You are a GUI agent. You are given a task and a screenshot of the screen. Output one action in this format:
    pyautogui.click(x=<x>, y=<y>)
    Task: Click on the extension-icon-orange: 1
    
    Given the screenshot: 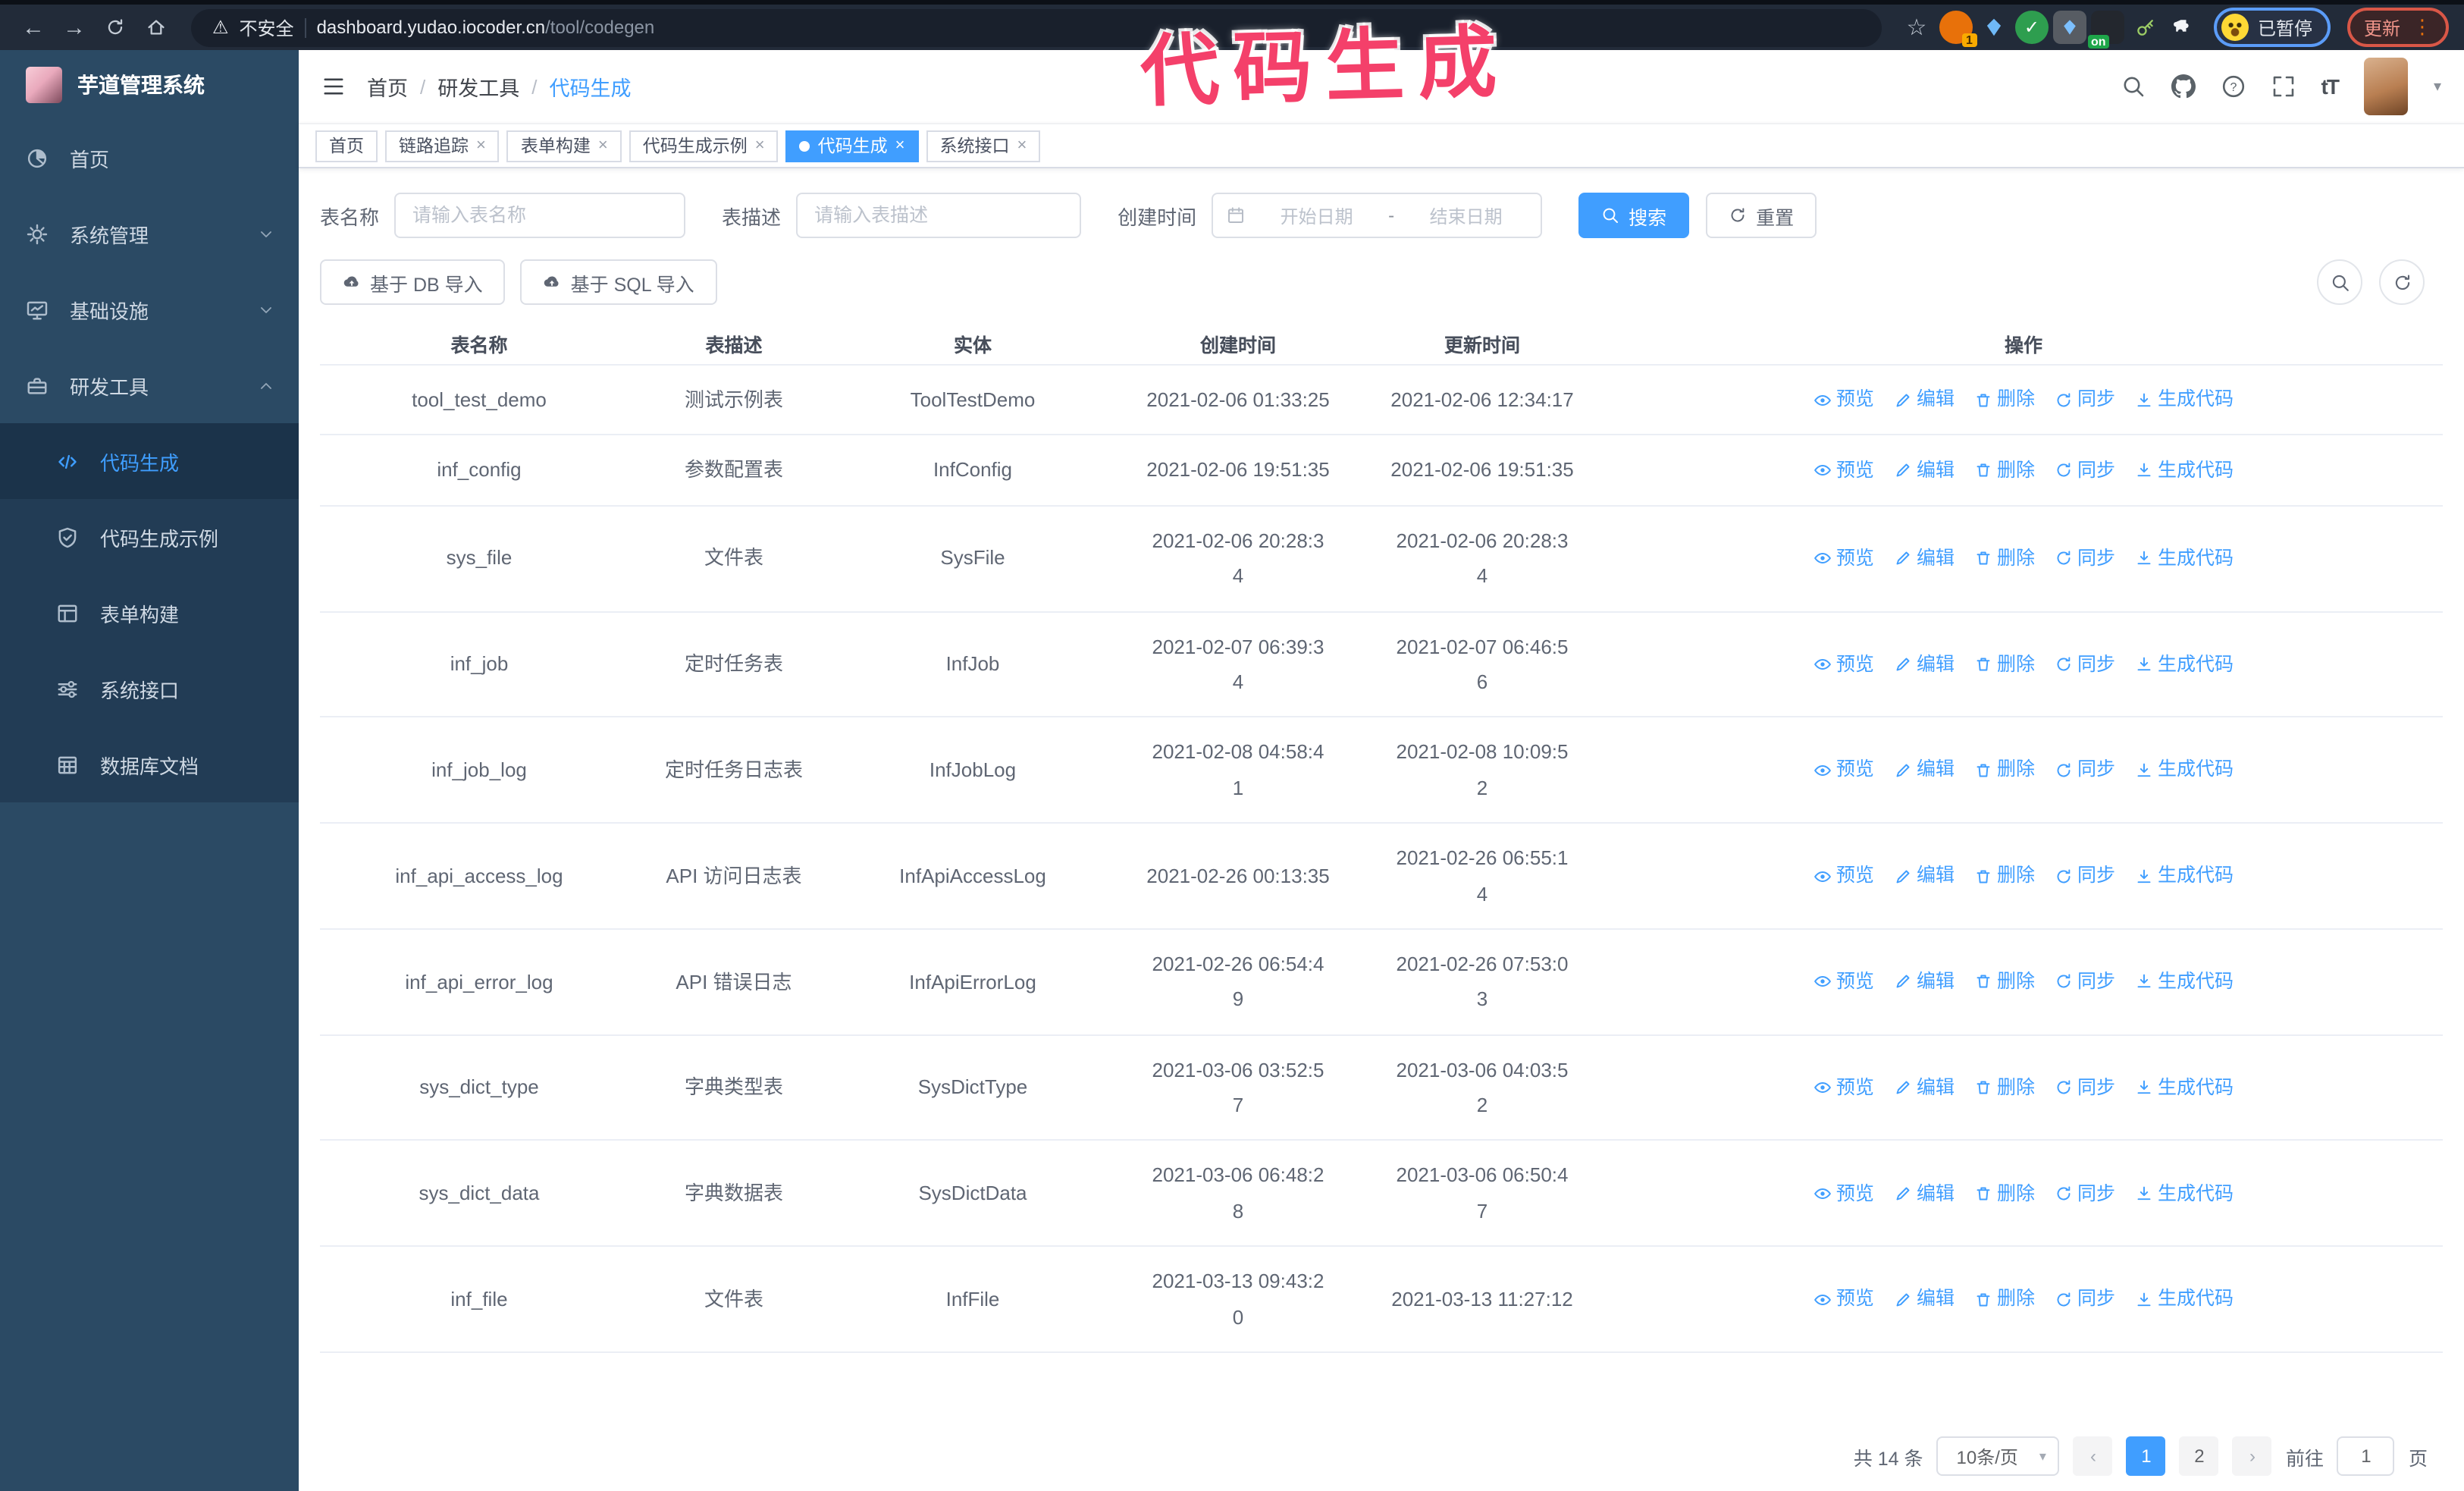 What is the action you would take?
    pyautogui.click(x=1958, y=29)
    